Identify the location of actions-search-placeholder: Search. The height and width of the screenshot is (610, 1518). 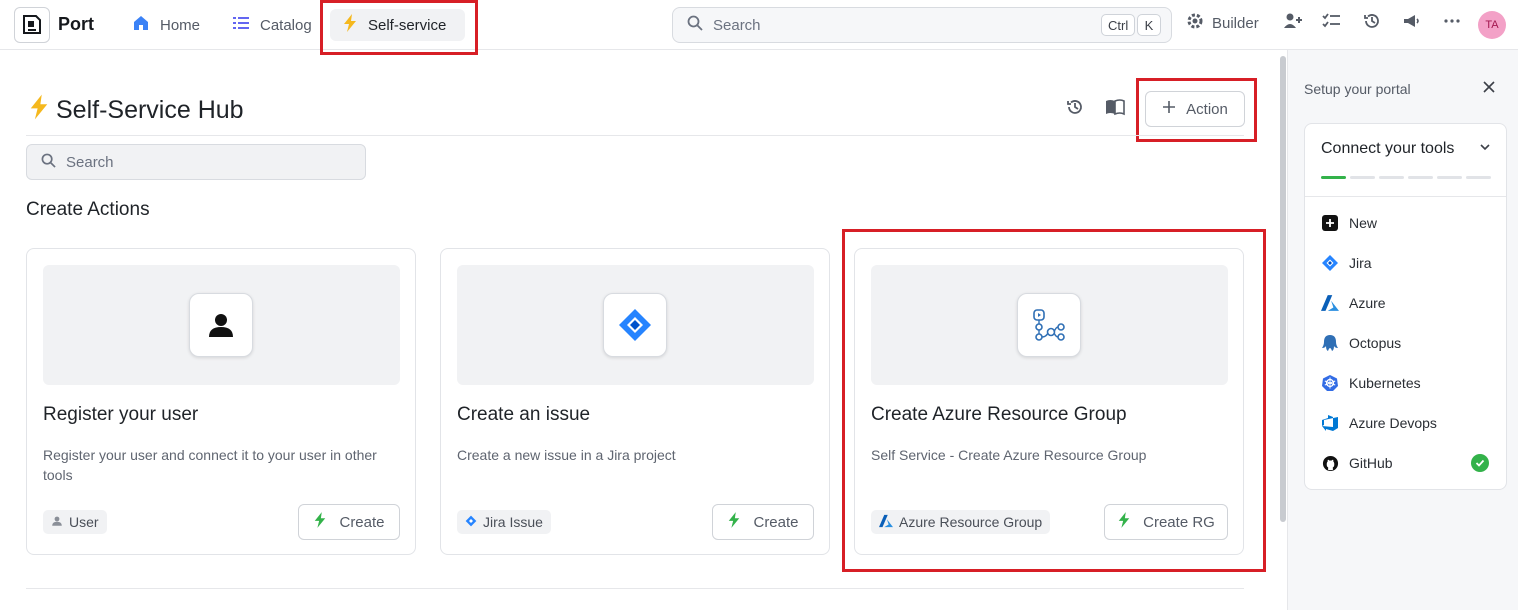
(90, 162).